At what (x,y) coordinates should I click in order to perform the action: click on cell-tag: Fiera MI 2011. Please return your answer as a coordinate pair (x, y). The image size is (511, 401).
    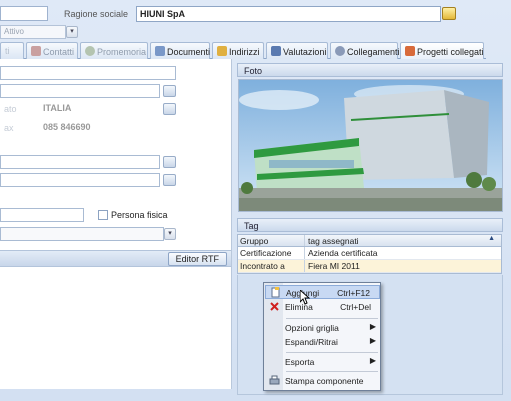
    Looking at the image, I should click on (334, 266).